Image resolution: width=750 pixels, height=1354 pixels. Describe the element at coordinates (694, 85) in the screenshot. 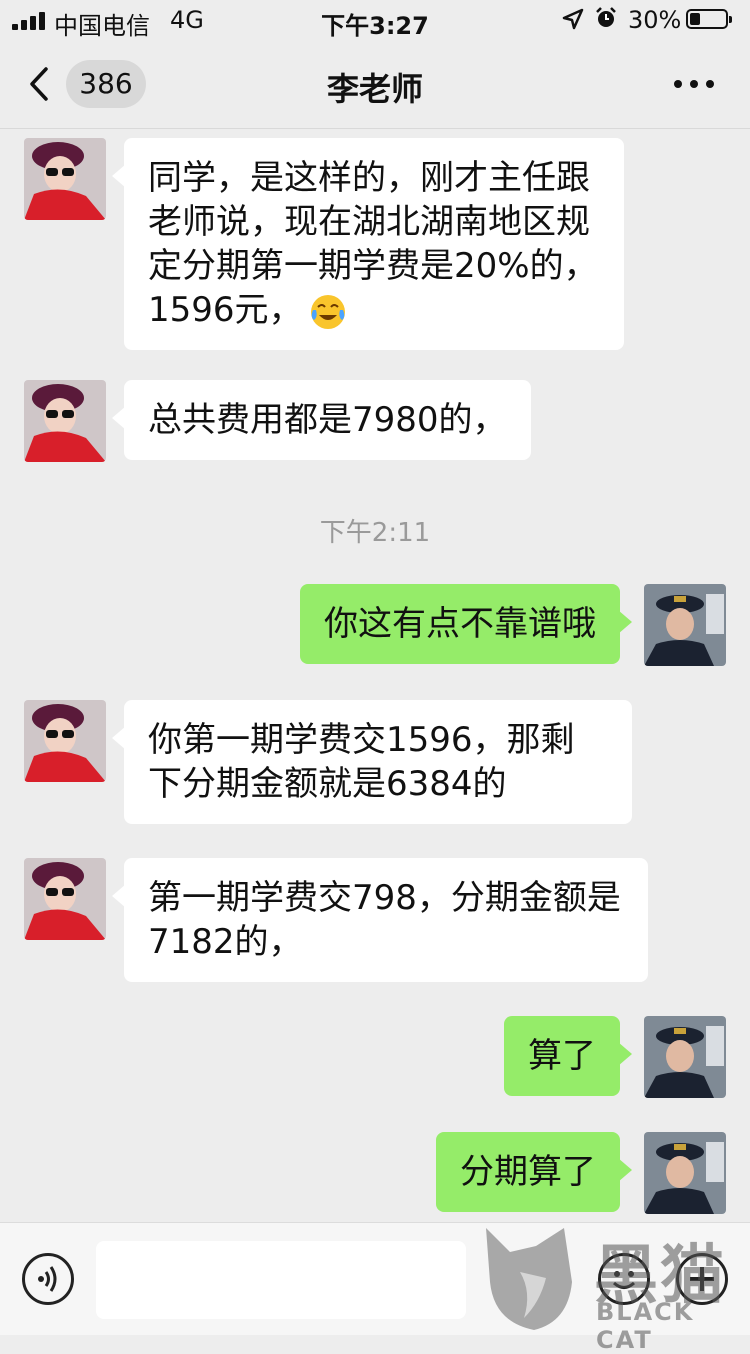

I see `more-options-icon` at that location.